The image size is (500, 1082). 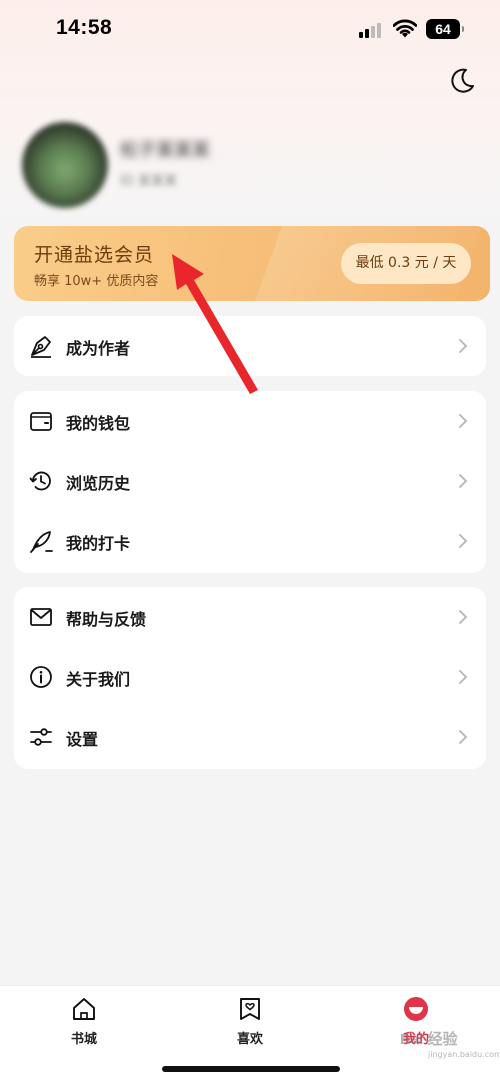 I want to click on status-bar: 14:58 64, so click(x=250, y=30).